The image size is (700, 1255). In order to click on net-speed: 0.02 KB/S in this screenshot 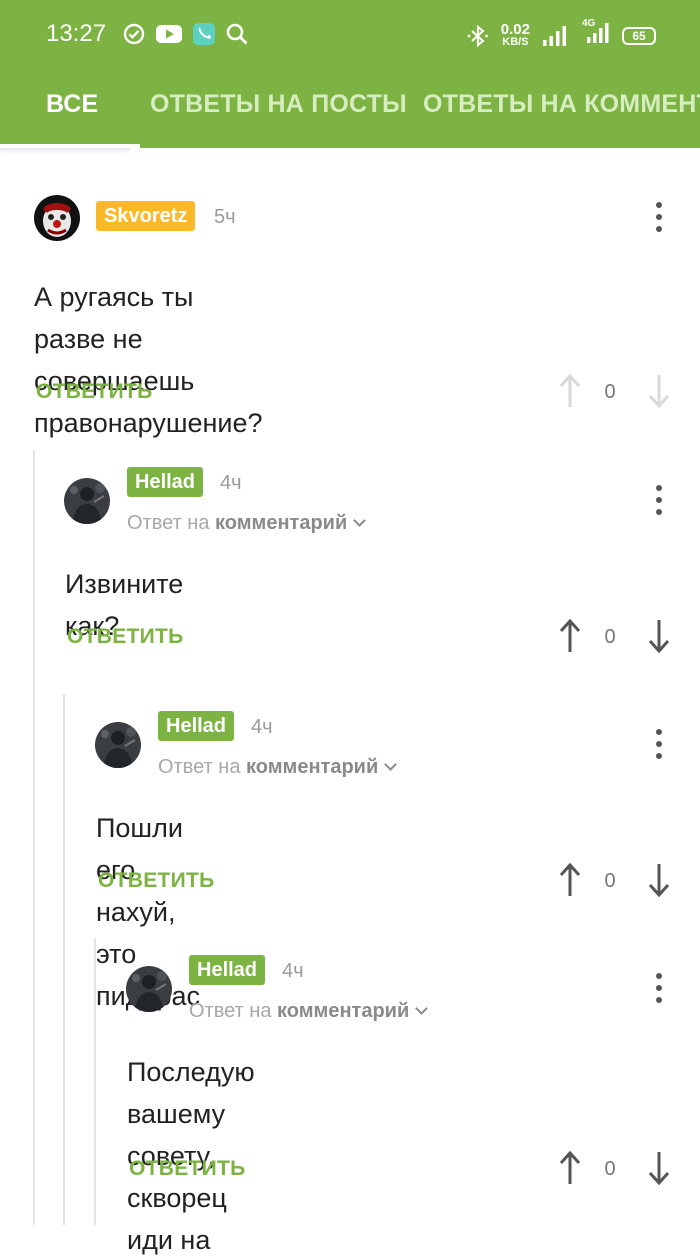, I will do `click(515, 34)`.